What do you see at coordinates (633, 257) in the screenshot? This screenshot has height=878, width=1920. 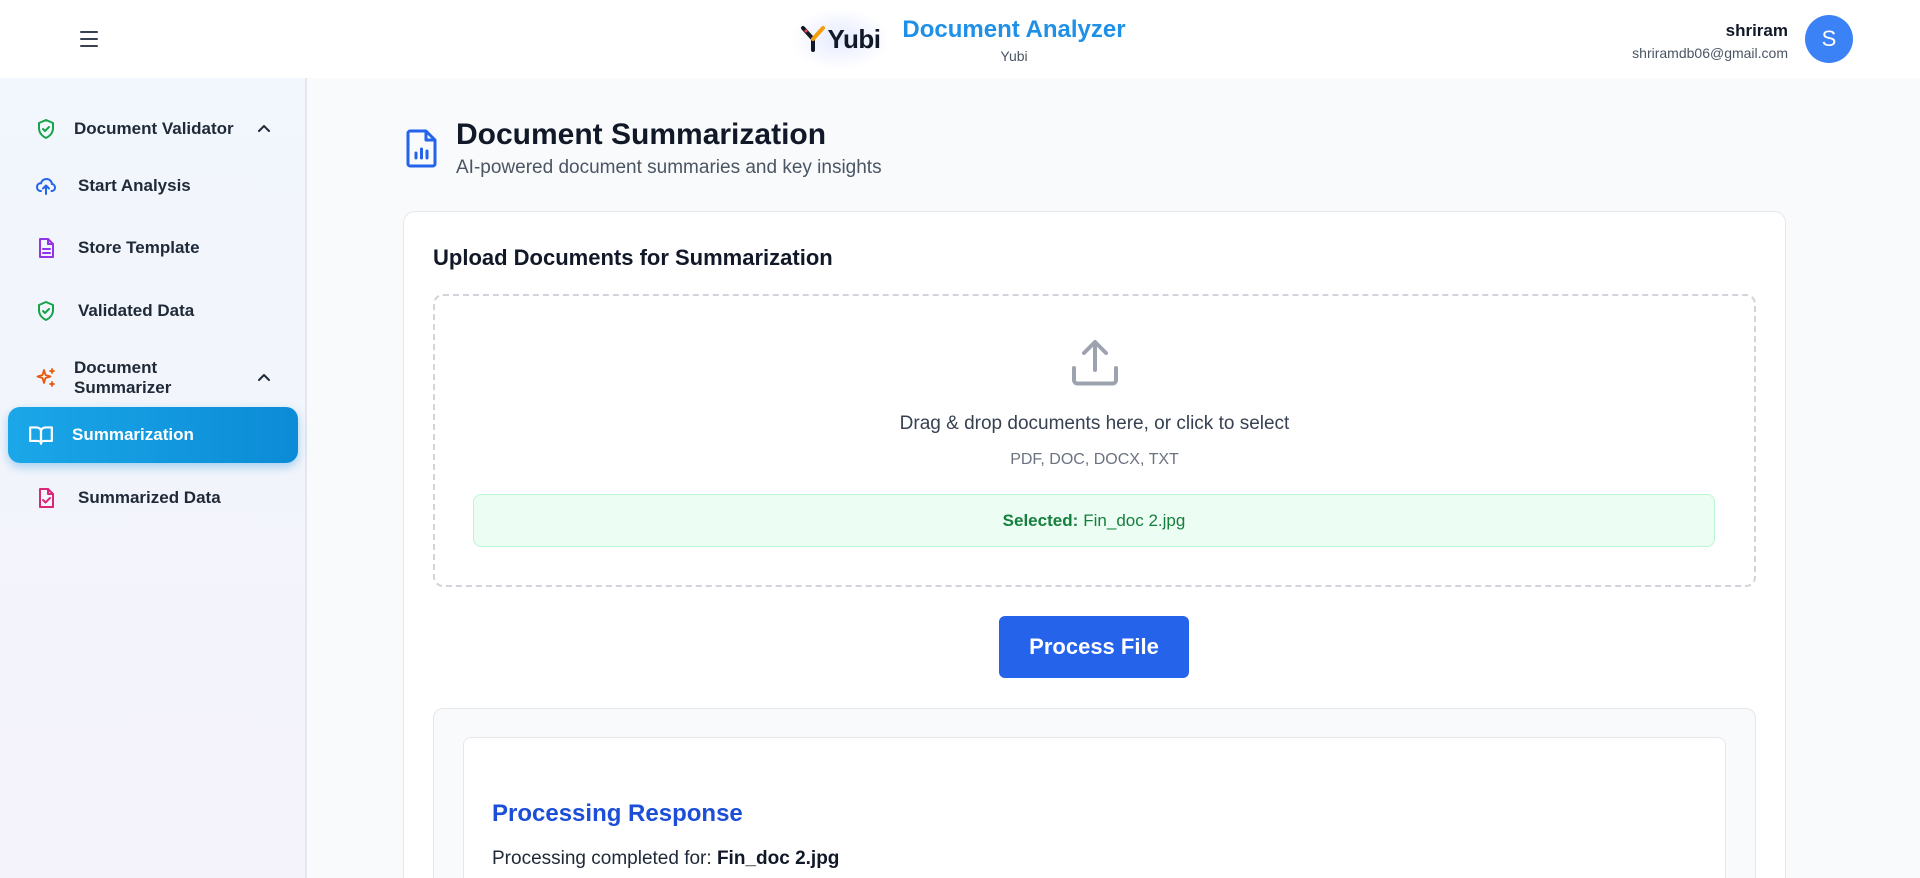 I see `upload-card-title: Upload Documents for Summarization` at bounding box center [633, 257].